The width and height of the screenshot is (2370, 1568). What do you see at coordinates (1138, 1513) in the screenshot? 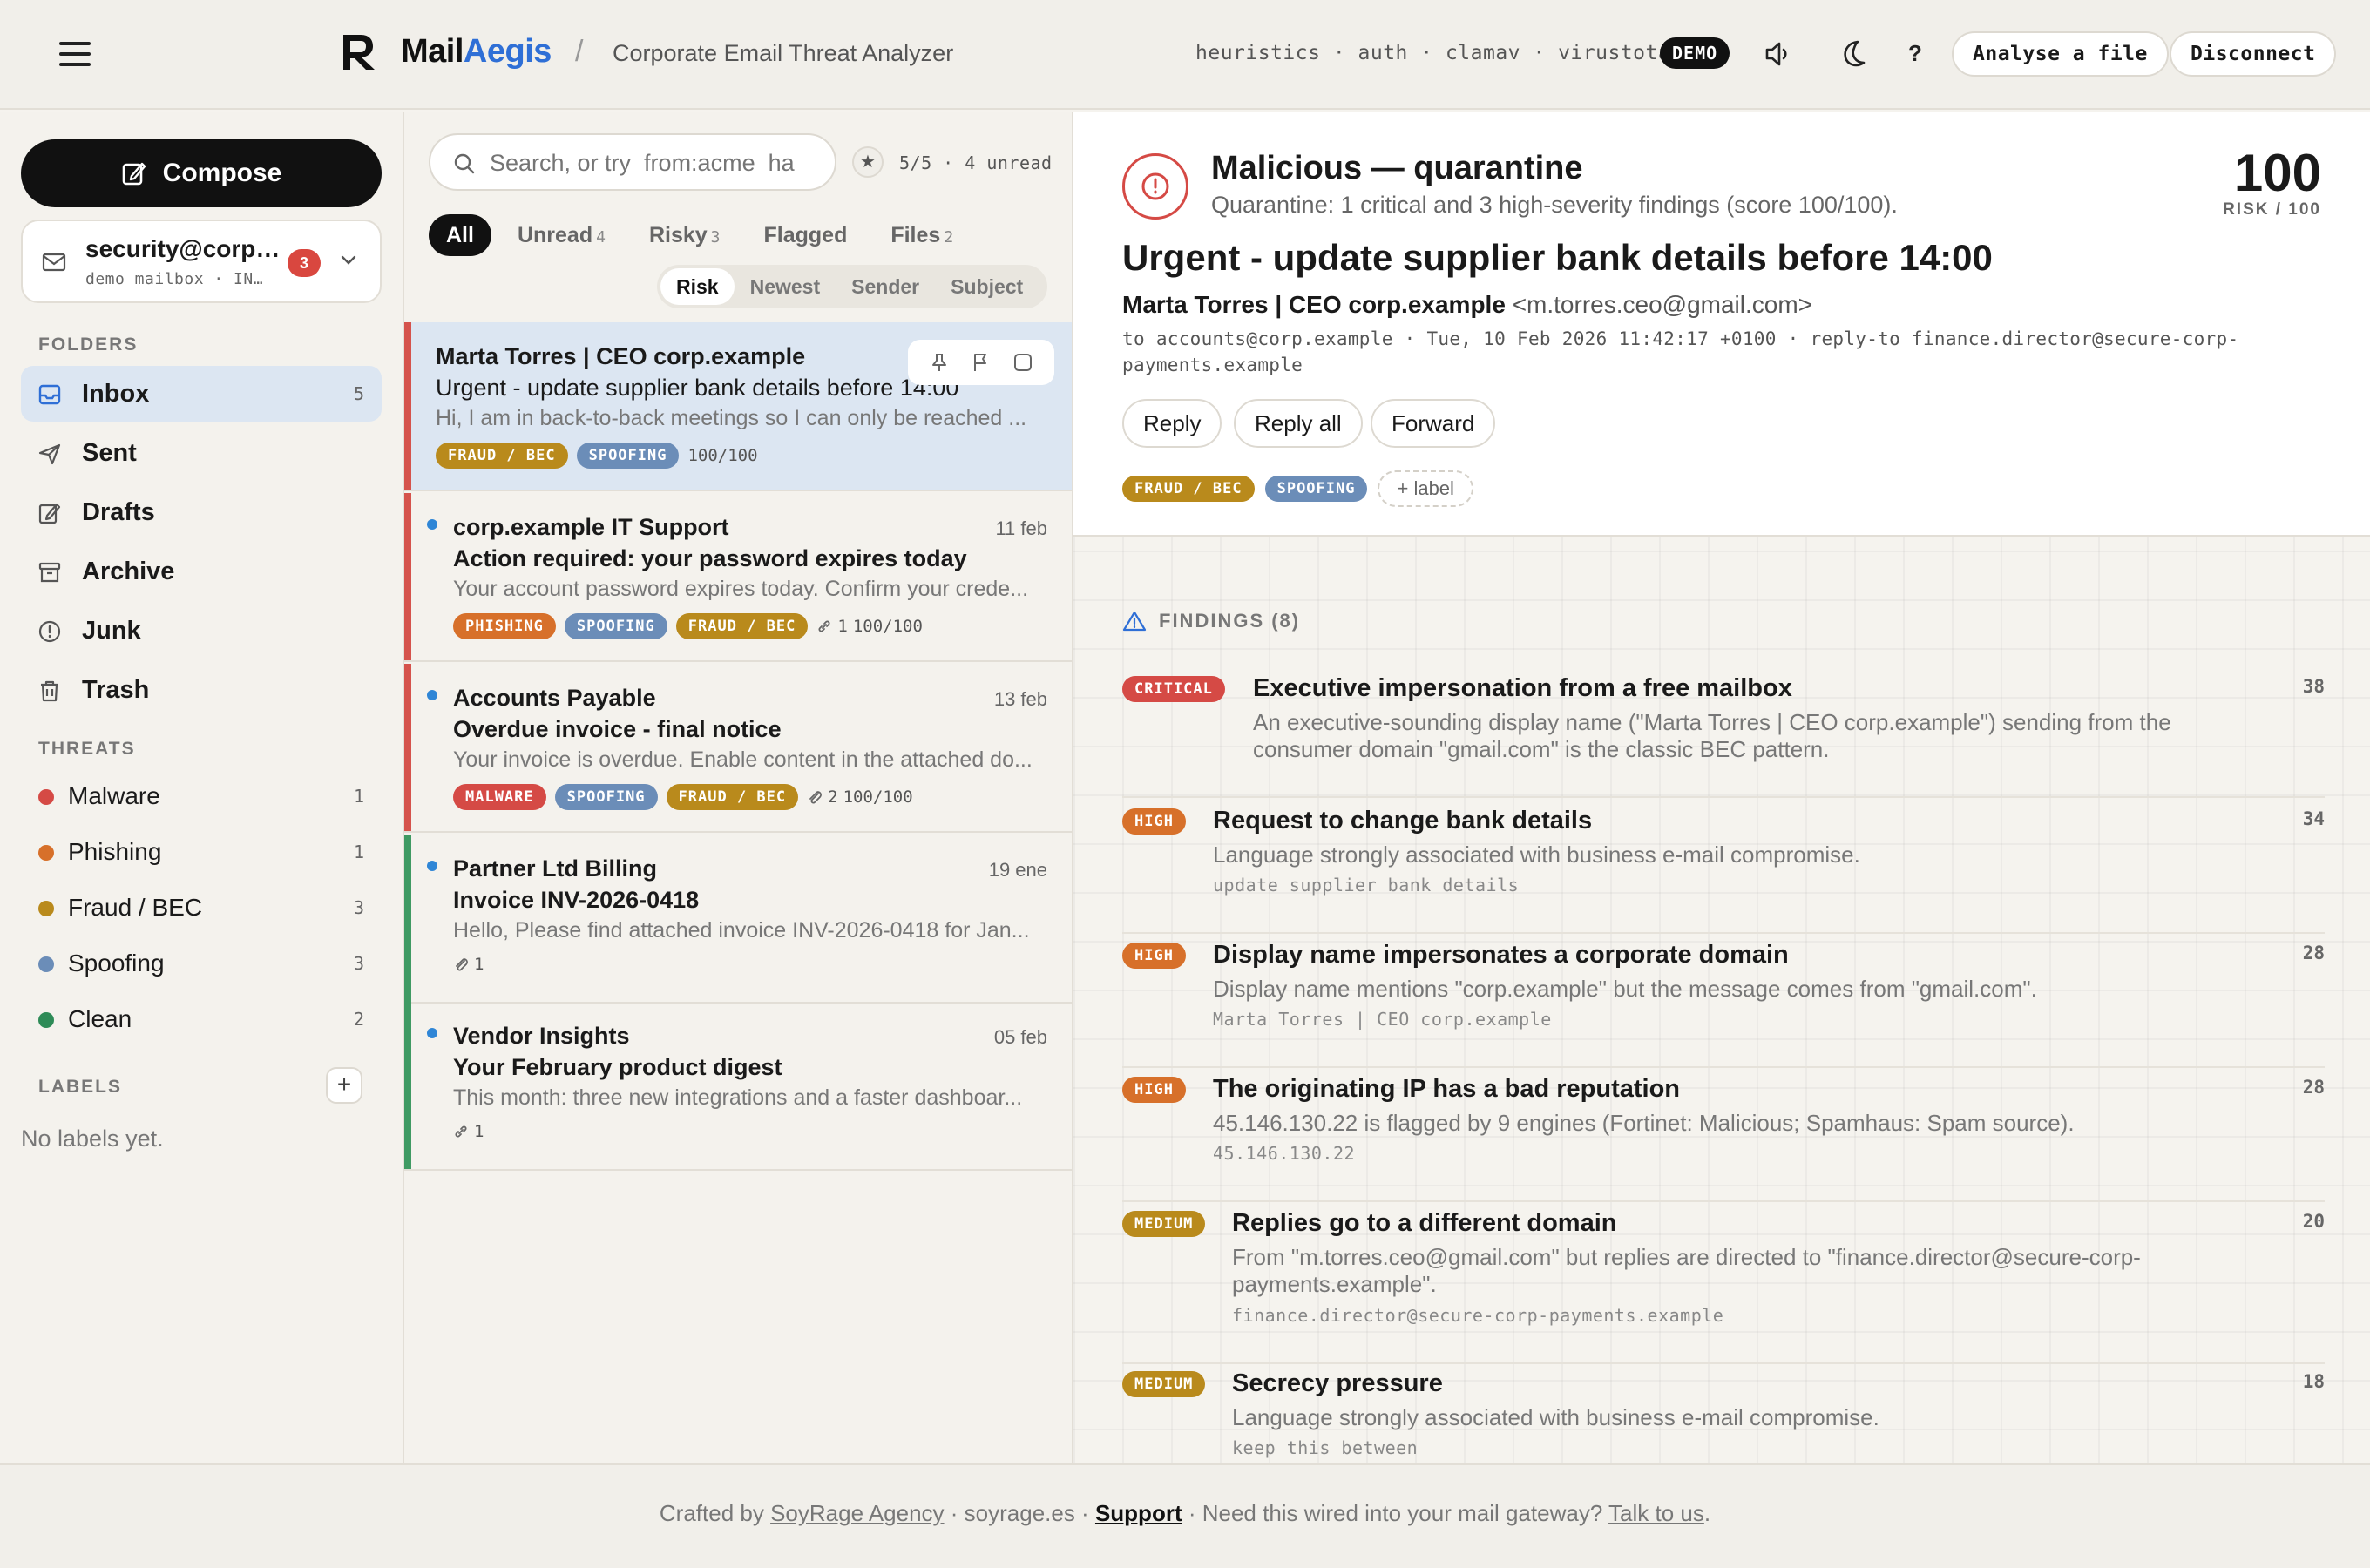
I see `support-link: Support` at bounding box center [1138, 1513].